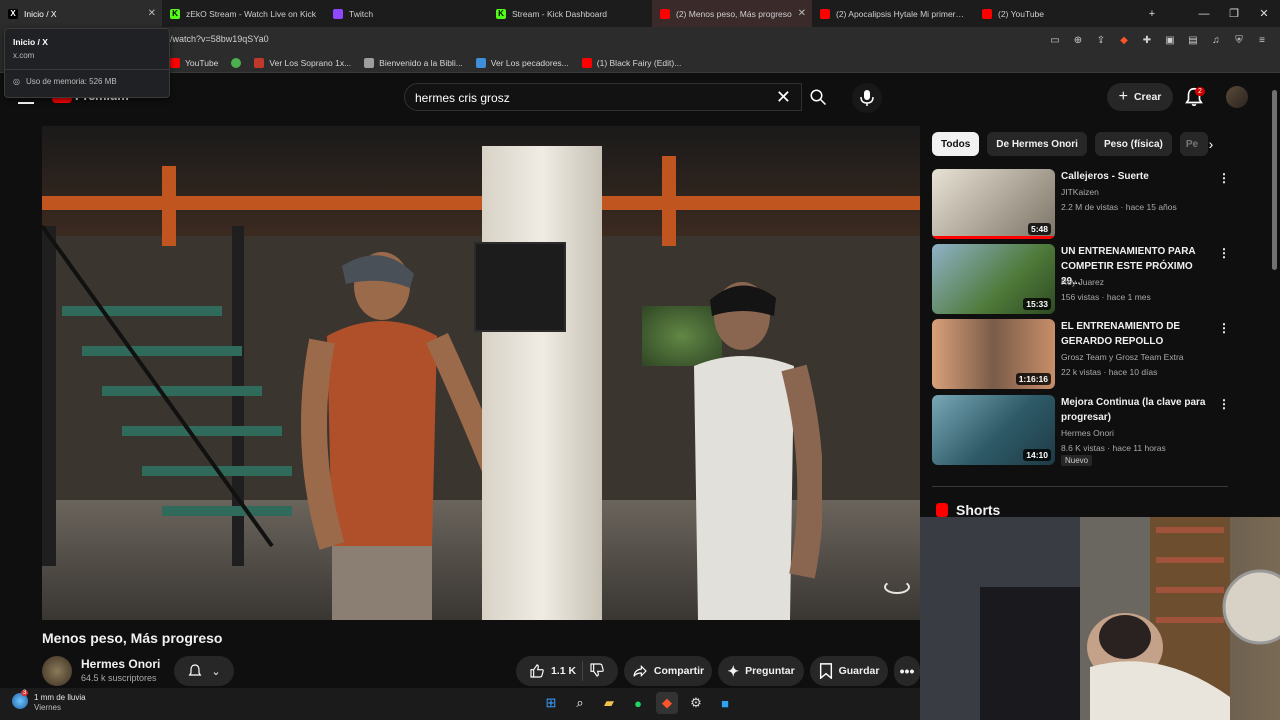 The image size is (1280, 720). Describe the element at coordinates (825, 13) in the screenshot. I see `youtube-icon` at that location.